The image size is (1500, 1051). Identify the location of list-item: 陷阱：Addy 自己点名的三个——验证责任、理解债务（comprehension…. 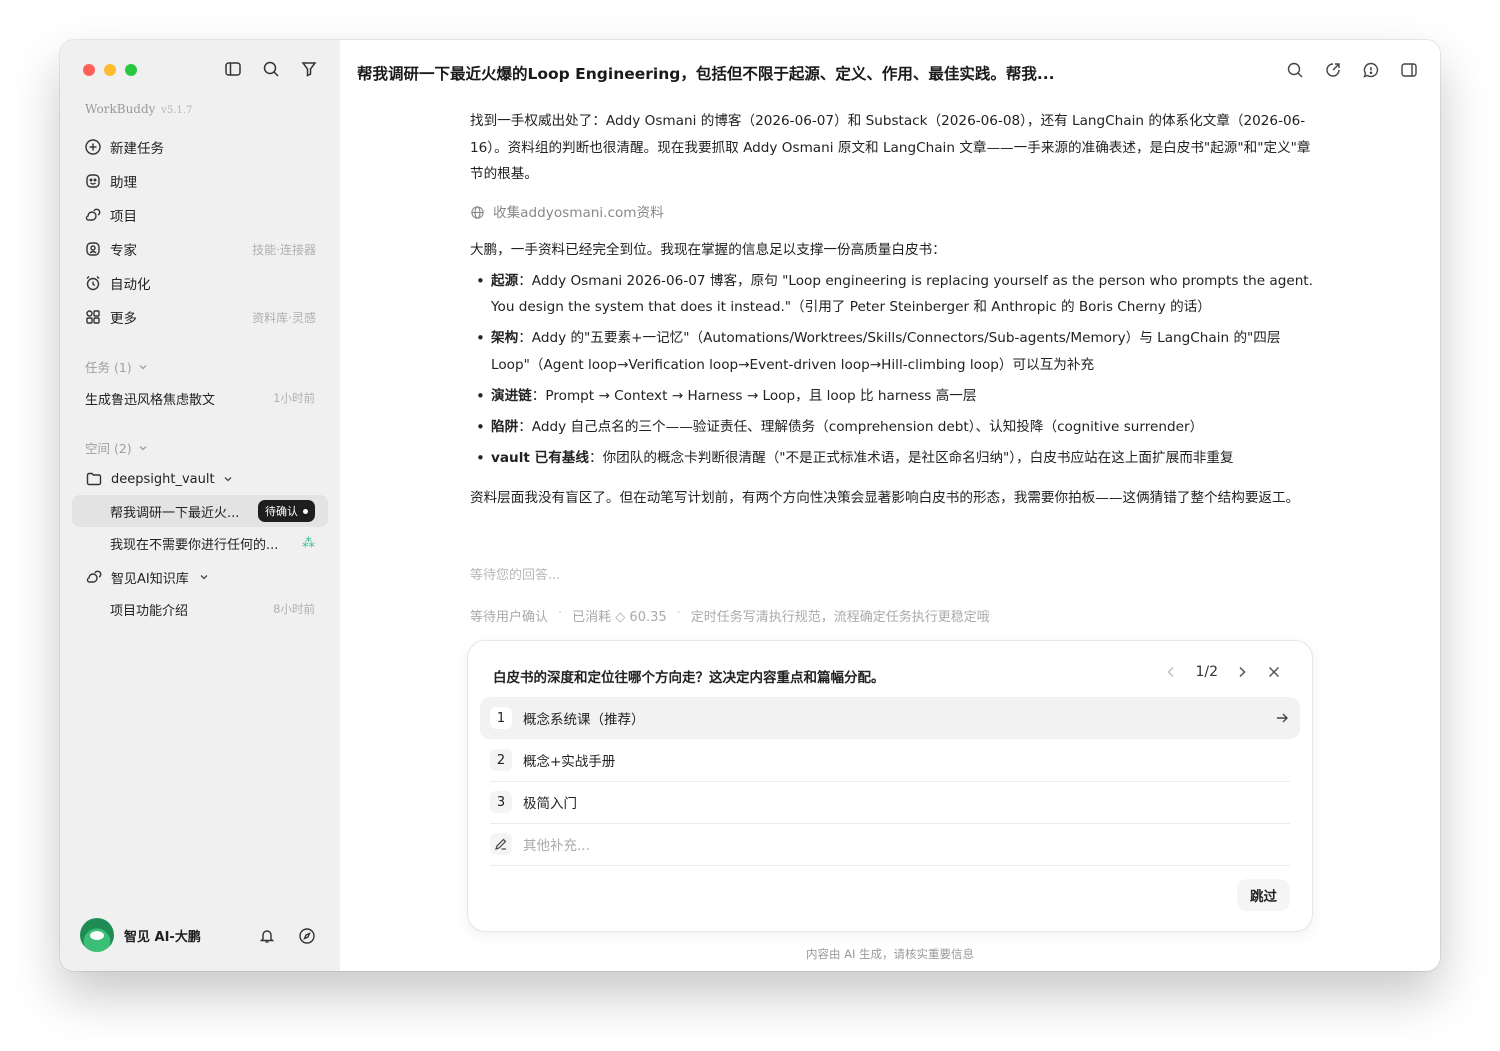
(892, 427).